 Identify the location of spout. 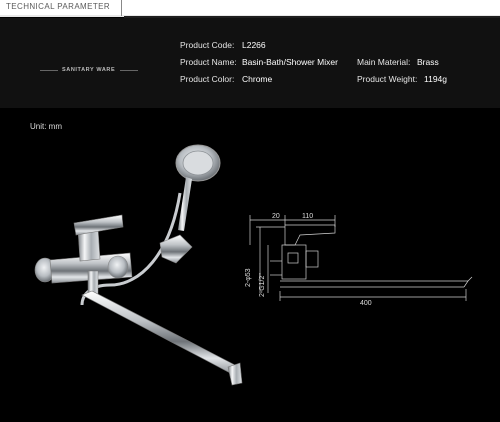
(158, 333).